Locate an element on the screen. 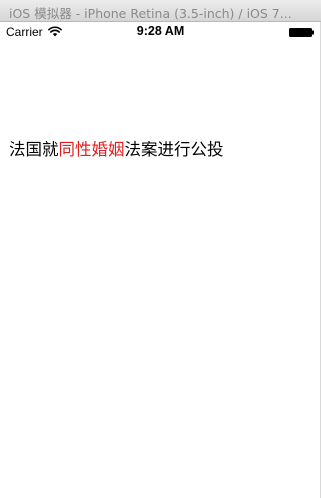 Image resolution: width=321 pixels, height=498 pixels. headline-suffix: 法案进行公投 is located at coordinates (174, 149).